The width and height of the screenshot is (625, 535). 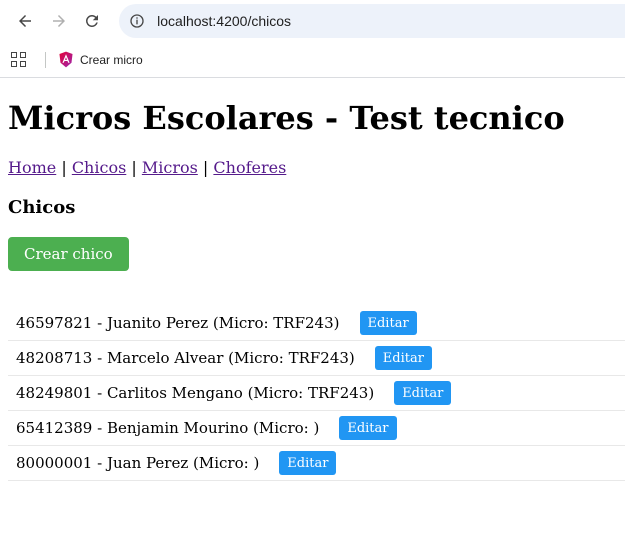 I want to click on back-arrow-icon, so click(x=24, y=21).